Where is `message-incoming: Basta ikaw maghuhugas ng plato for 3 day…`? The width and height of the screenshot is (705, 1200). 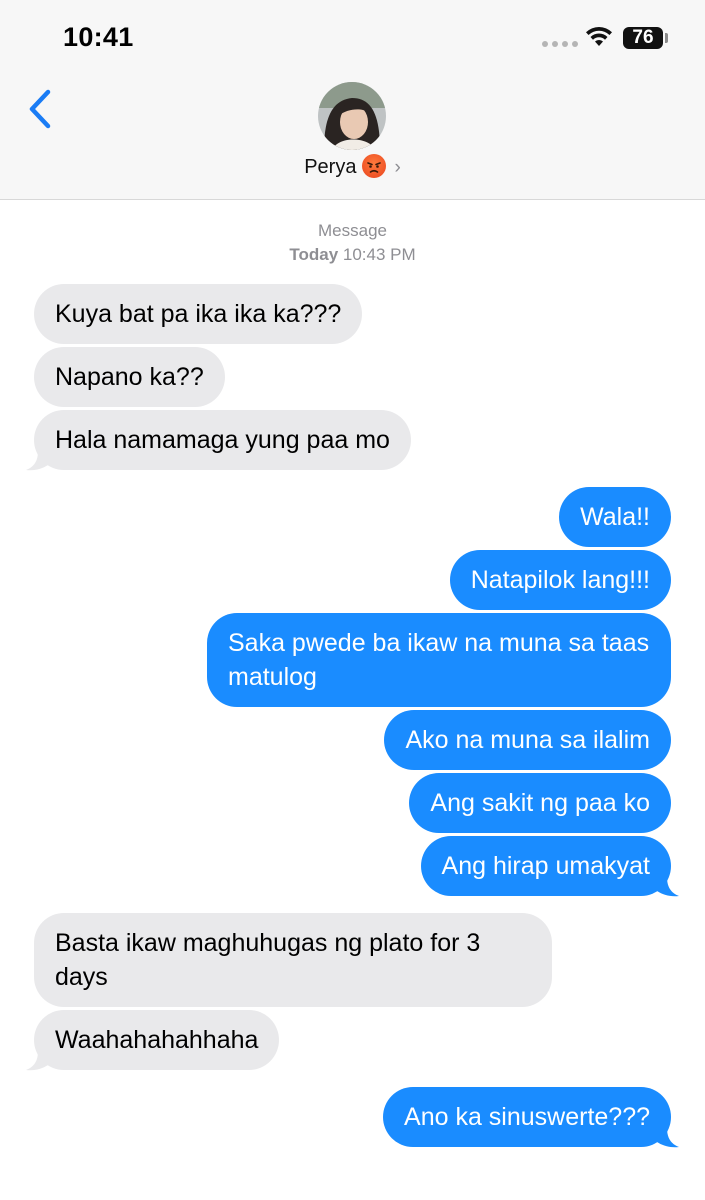 message-incoming: Basta ikaw maghuhugas ng plato for 3 day… is located at coordinates (293, 960).